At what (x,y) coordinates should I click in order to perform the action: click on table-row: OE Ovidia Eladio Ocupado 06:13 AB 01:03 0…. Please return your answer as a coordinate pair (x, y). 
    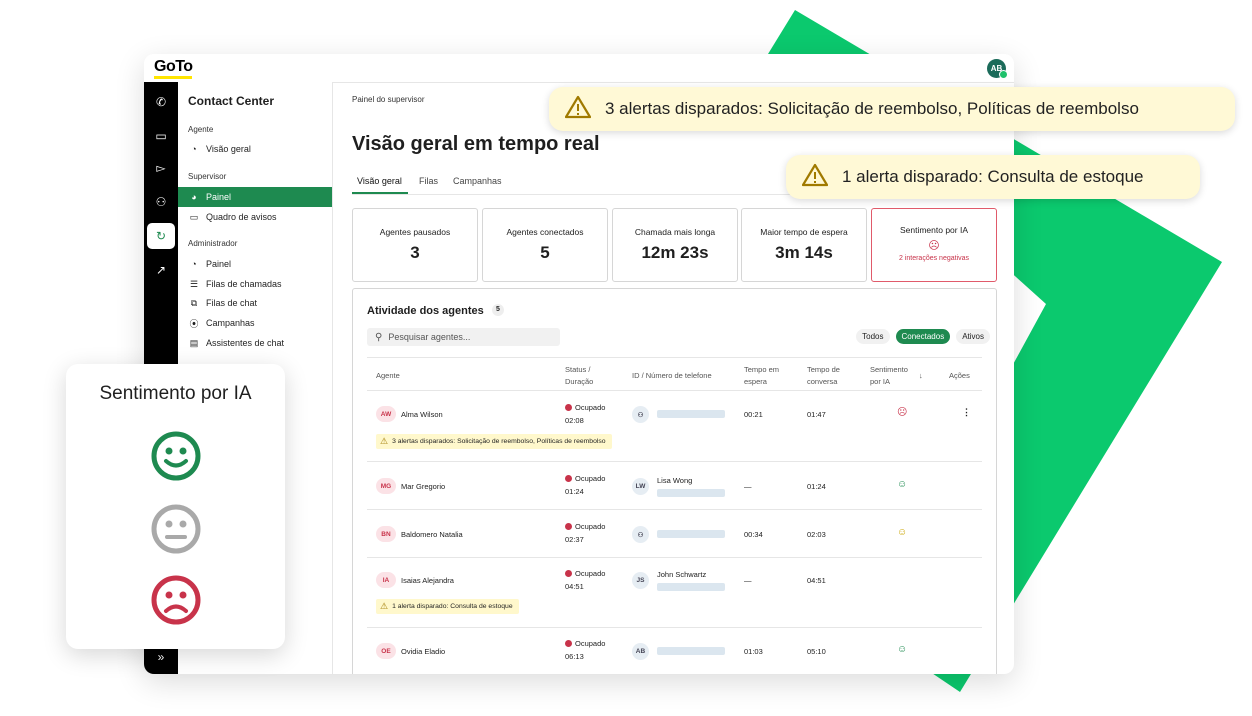
    Looking at the image, I should click on (674, 651).